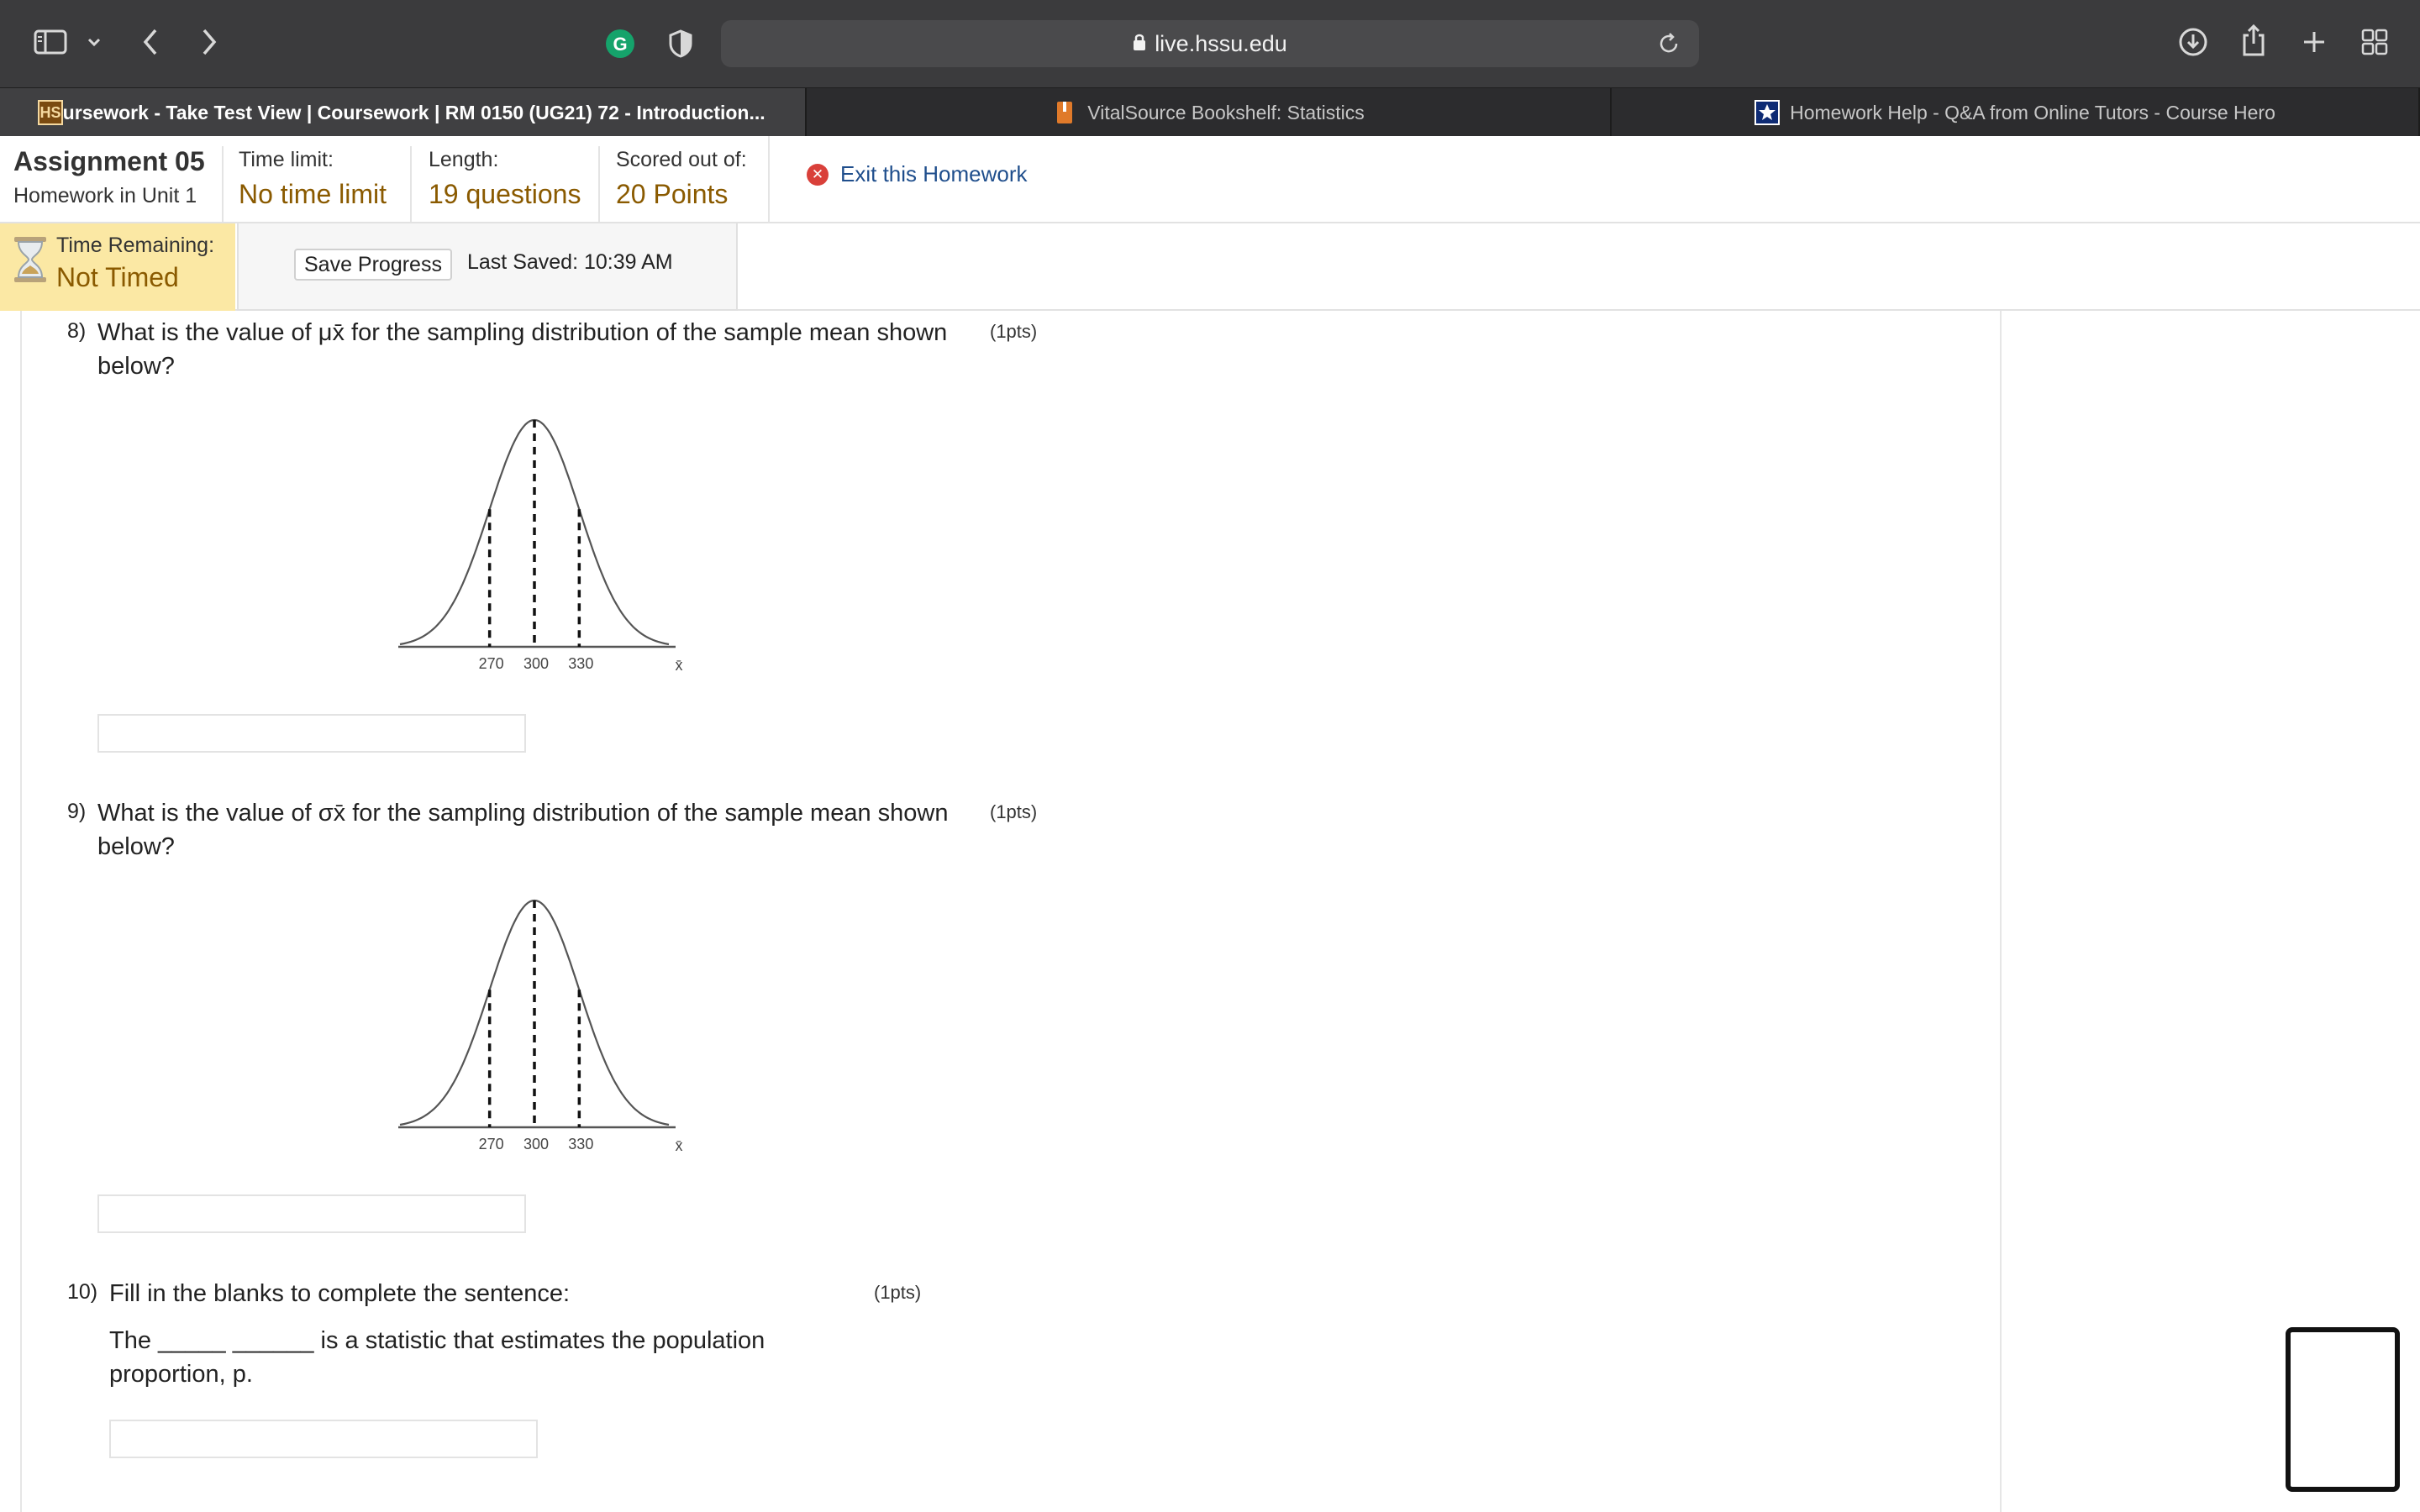  What do you see at coordinates (681, 43) in the screenshot?
I see `shield-icon` at bounding box center [681, 43].